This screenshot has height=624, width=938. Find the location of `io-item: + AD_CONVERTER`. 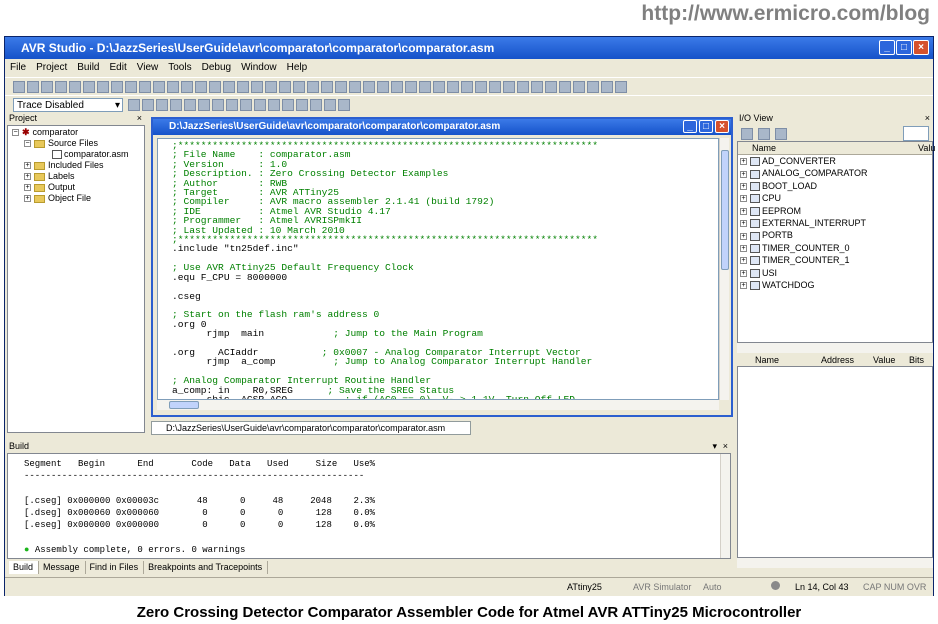

io-item: + AD_CONVERTER is located at coordinates (788, 161).